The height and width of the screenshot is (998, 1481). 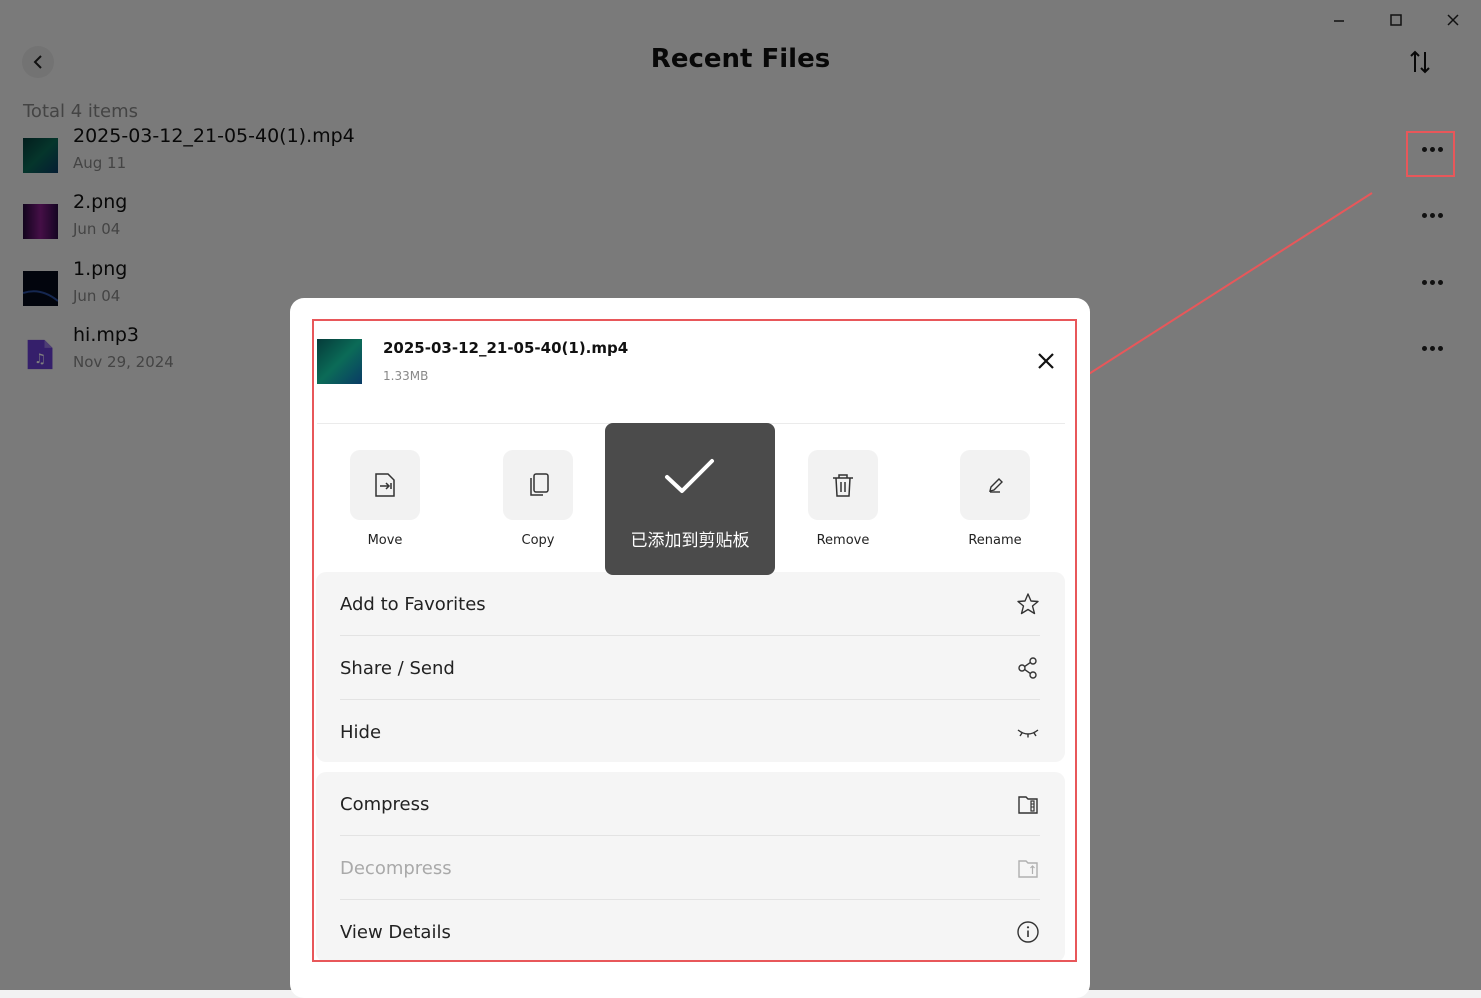 What do you see at coordinates (689, 476) in the screenshot?
I see `checkmark-icon` at bounding box center [689, 476].